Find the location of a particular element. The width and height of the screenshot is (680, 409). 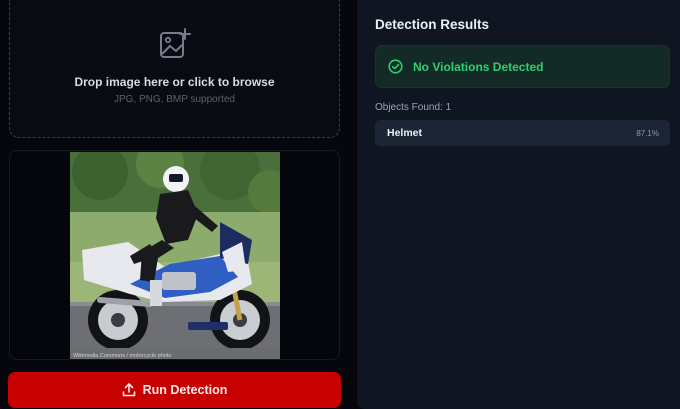

status-text: No Violations Detected is located at coordinates (478, 66).